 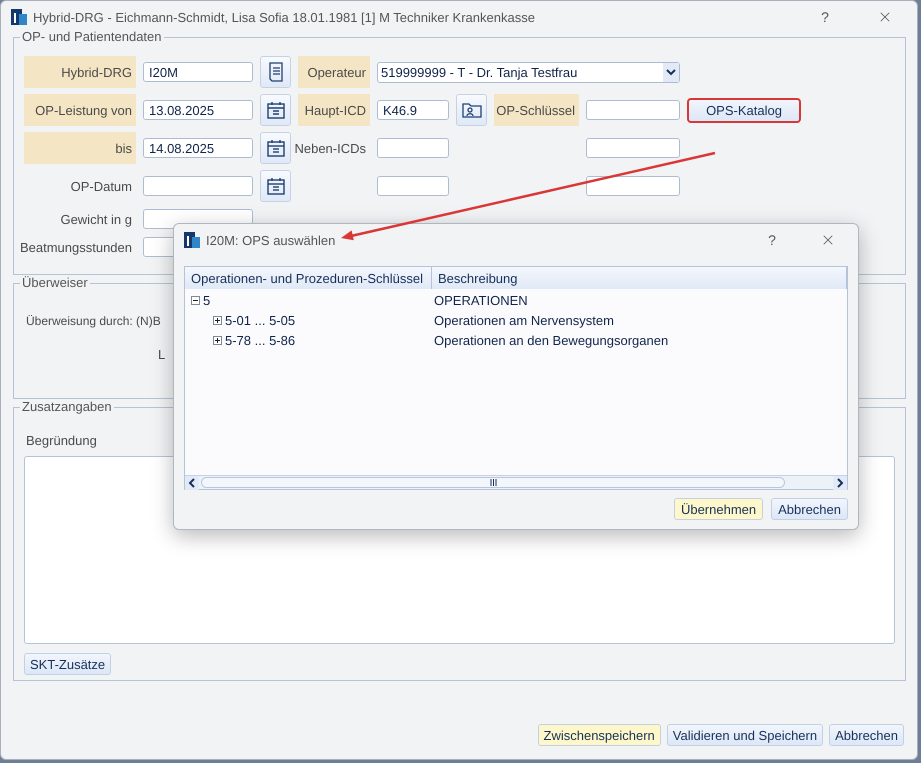 What do you see at coordinates (866, 735) in the screenshot?
I see `footer-button: Abbrechen` at bounding box center [866, 735].